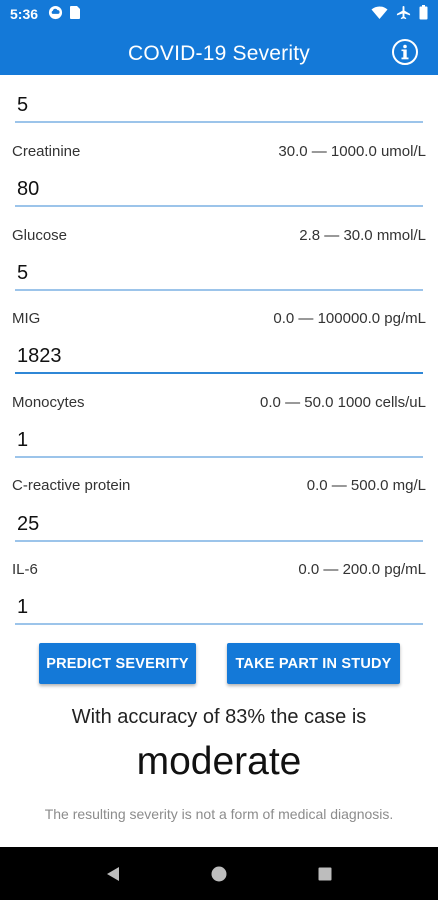 This screenshot has height=900, width=438. Describe the element at coordinates (40, 235) in the screenshot. I see `field-label: Glucose` at that location.